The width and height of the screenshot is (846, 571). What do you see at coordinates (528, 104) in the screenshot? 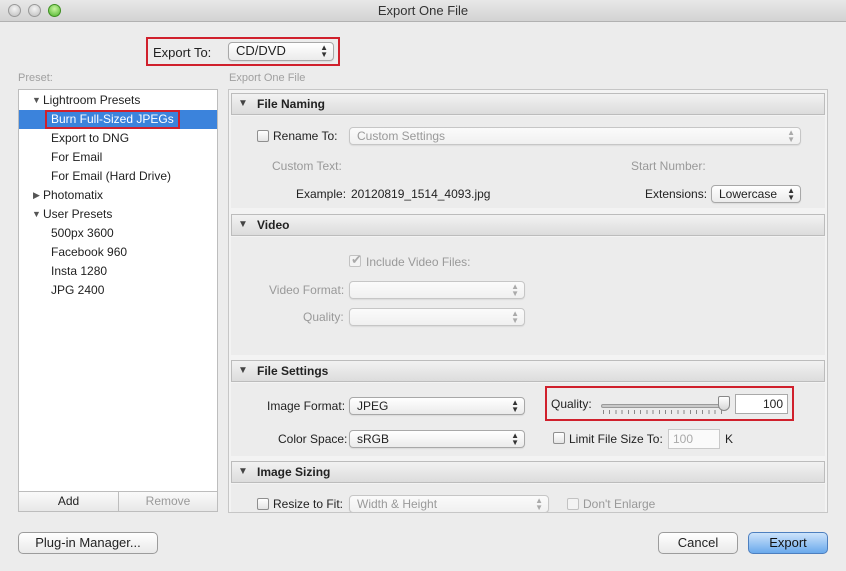
I see `section-header-file-naming: ▼ File Naming` at bounding box center [528, 104].